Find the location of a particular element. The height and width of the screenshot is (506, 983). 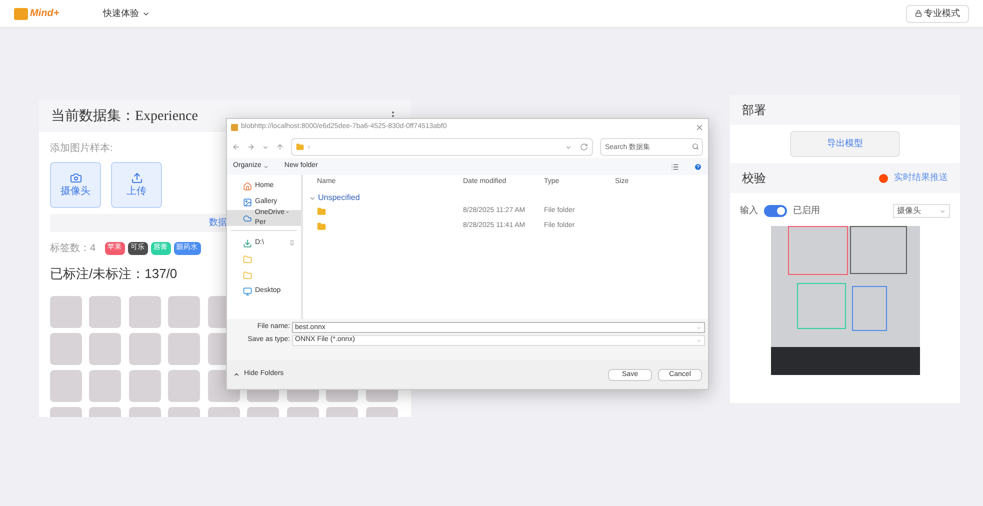

home-icon is located at coordinates (247, 186).